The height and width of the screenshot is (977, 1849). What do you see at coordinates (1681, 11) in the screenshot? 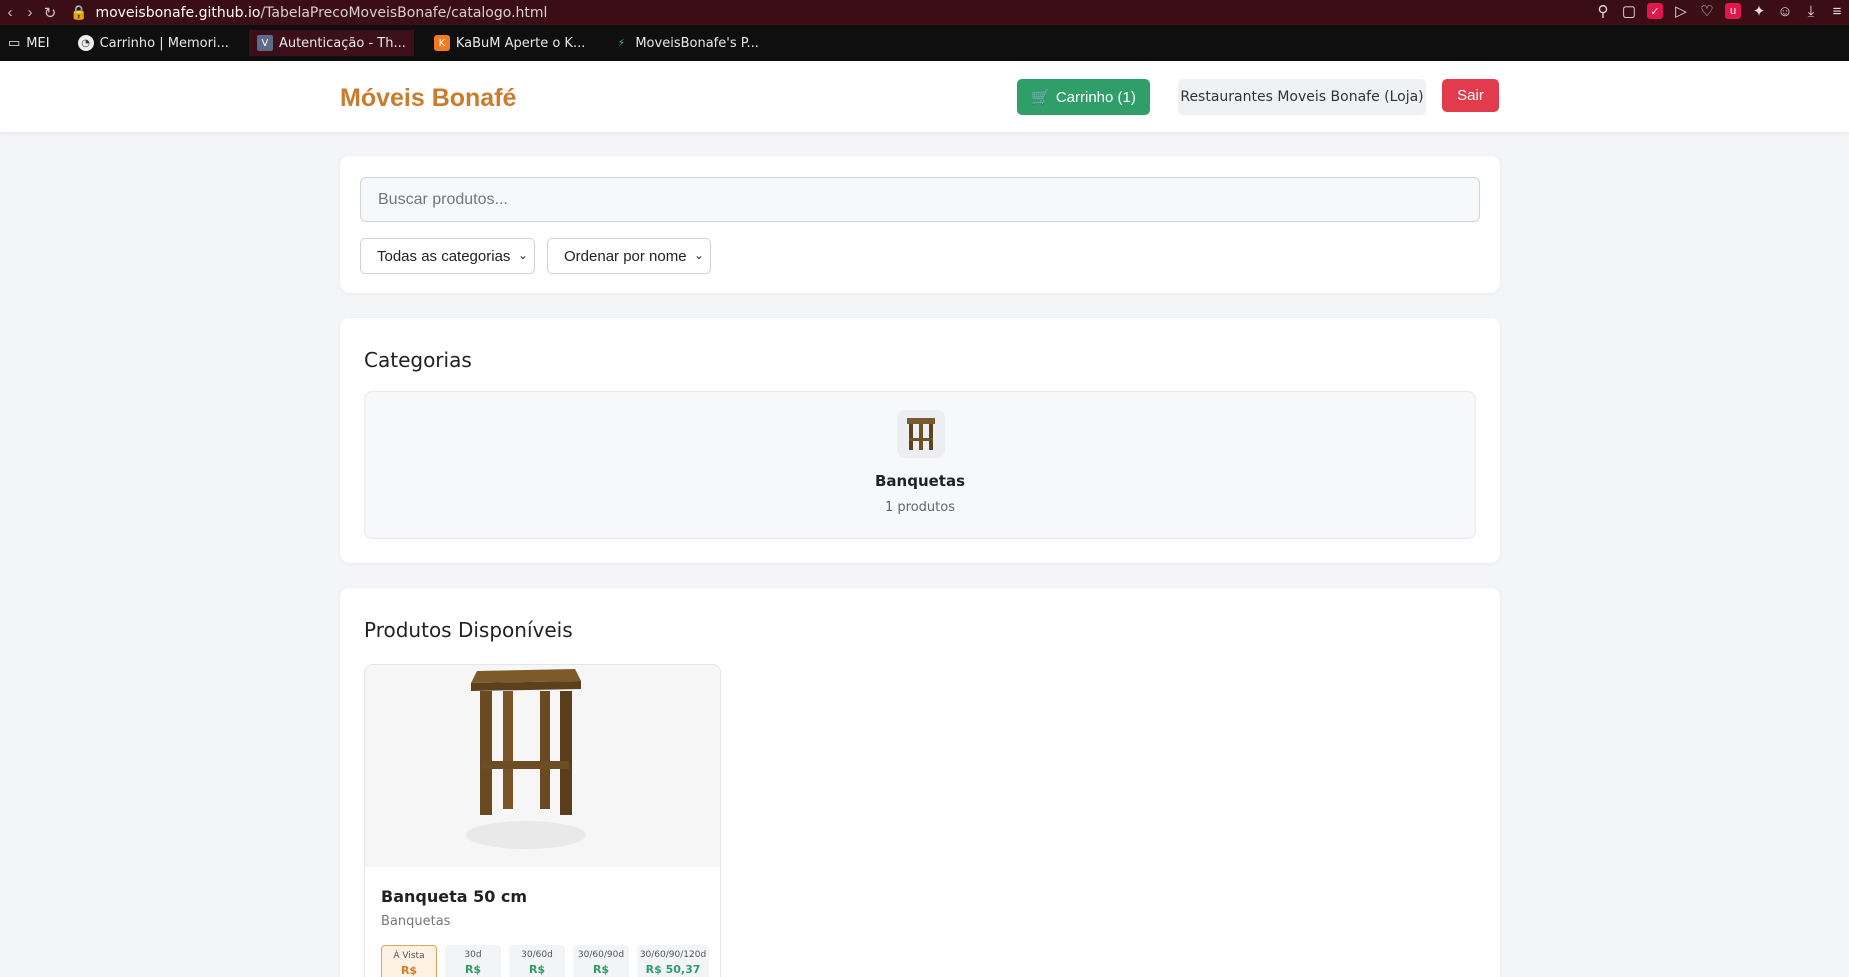
I see `play-icon: ▷` at bounding box center [1681, 11].